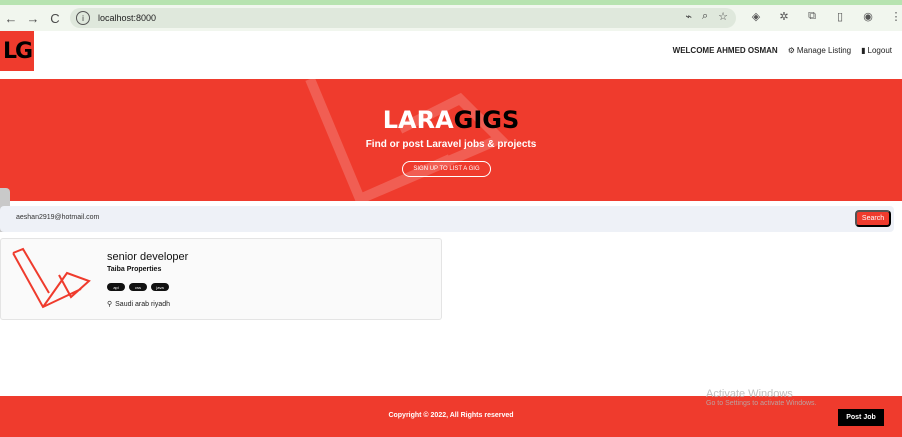  Describe the element at coordinates (33, 18) in the screenshot. I see `forward-icon: →` at that location.